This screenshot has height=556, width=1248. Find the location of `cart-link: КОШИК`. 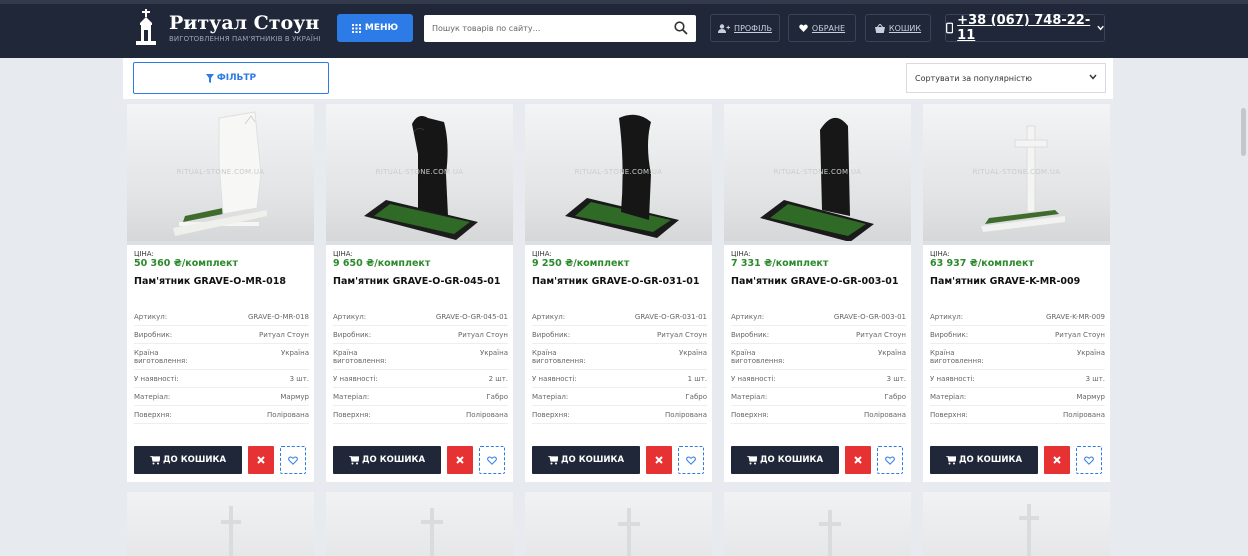

cart-link: КОШИК is located at coordinates (898, 28).